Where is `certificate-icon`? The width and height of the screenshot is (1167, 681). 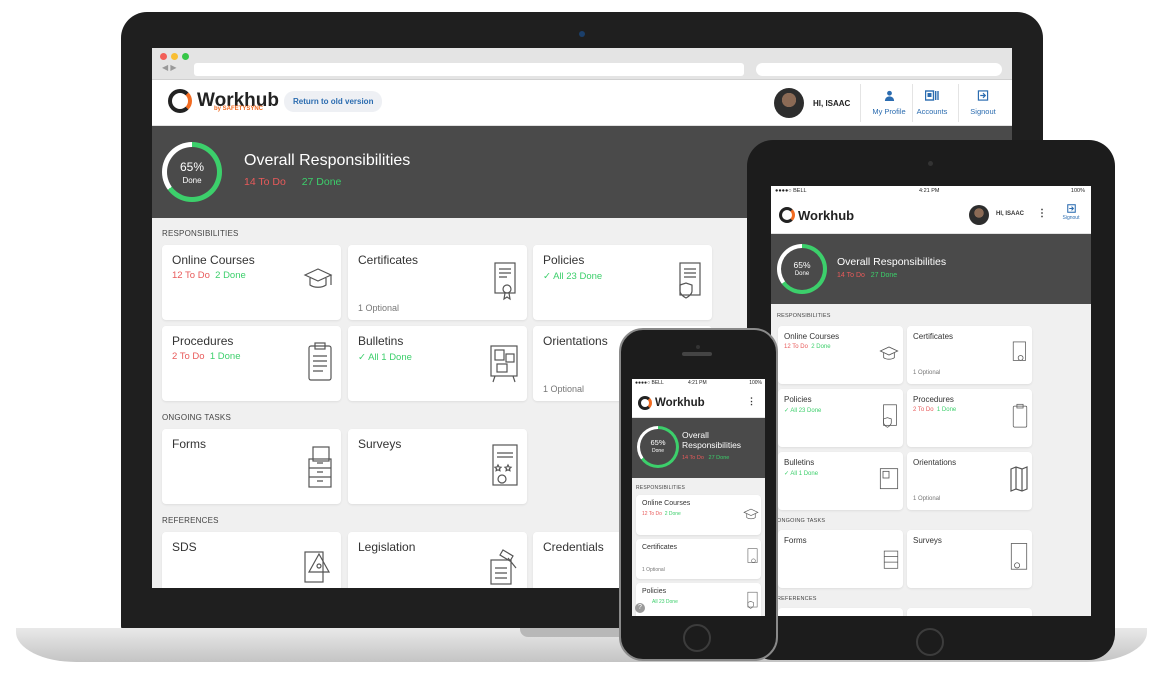
certificate-icon is located at coordinates (1019, 351).